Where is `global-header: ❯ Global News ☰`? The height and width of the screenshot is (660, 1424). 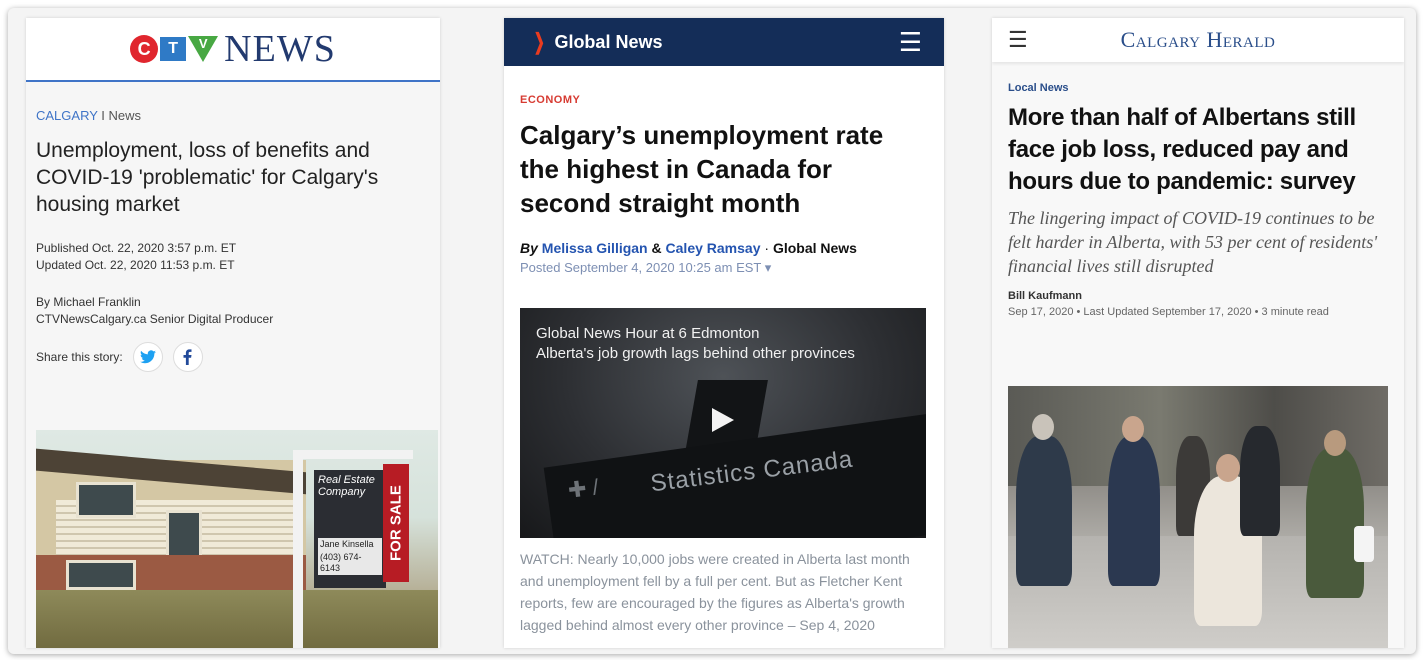 global-header: ❯ Global News ☰ is located at coordinates (724, 42).